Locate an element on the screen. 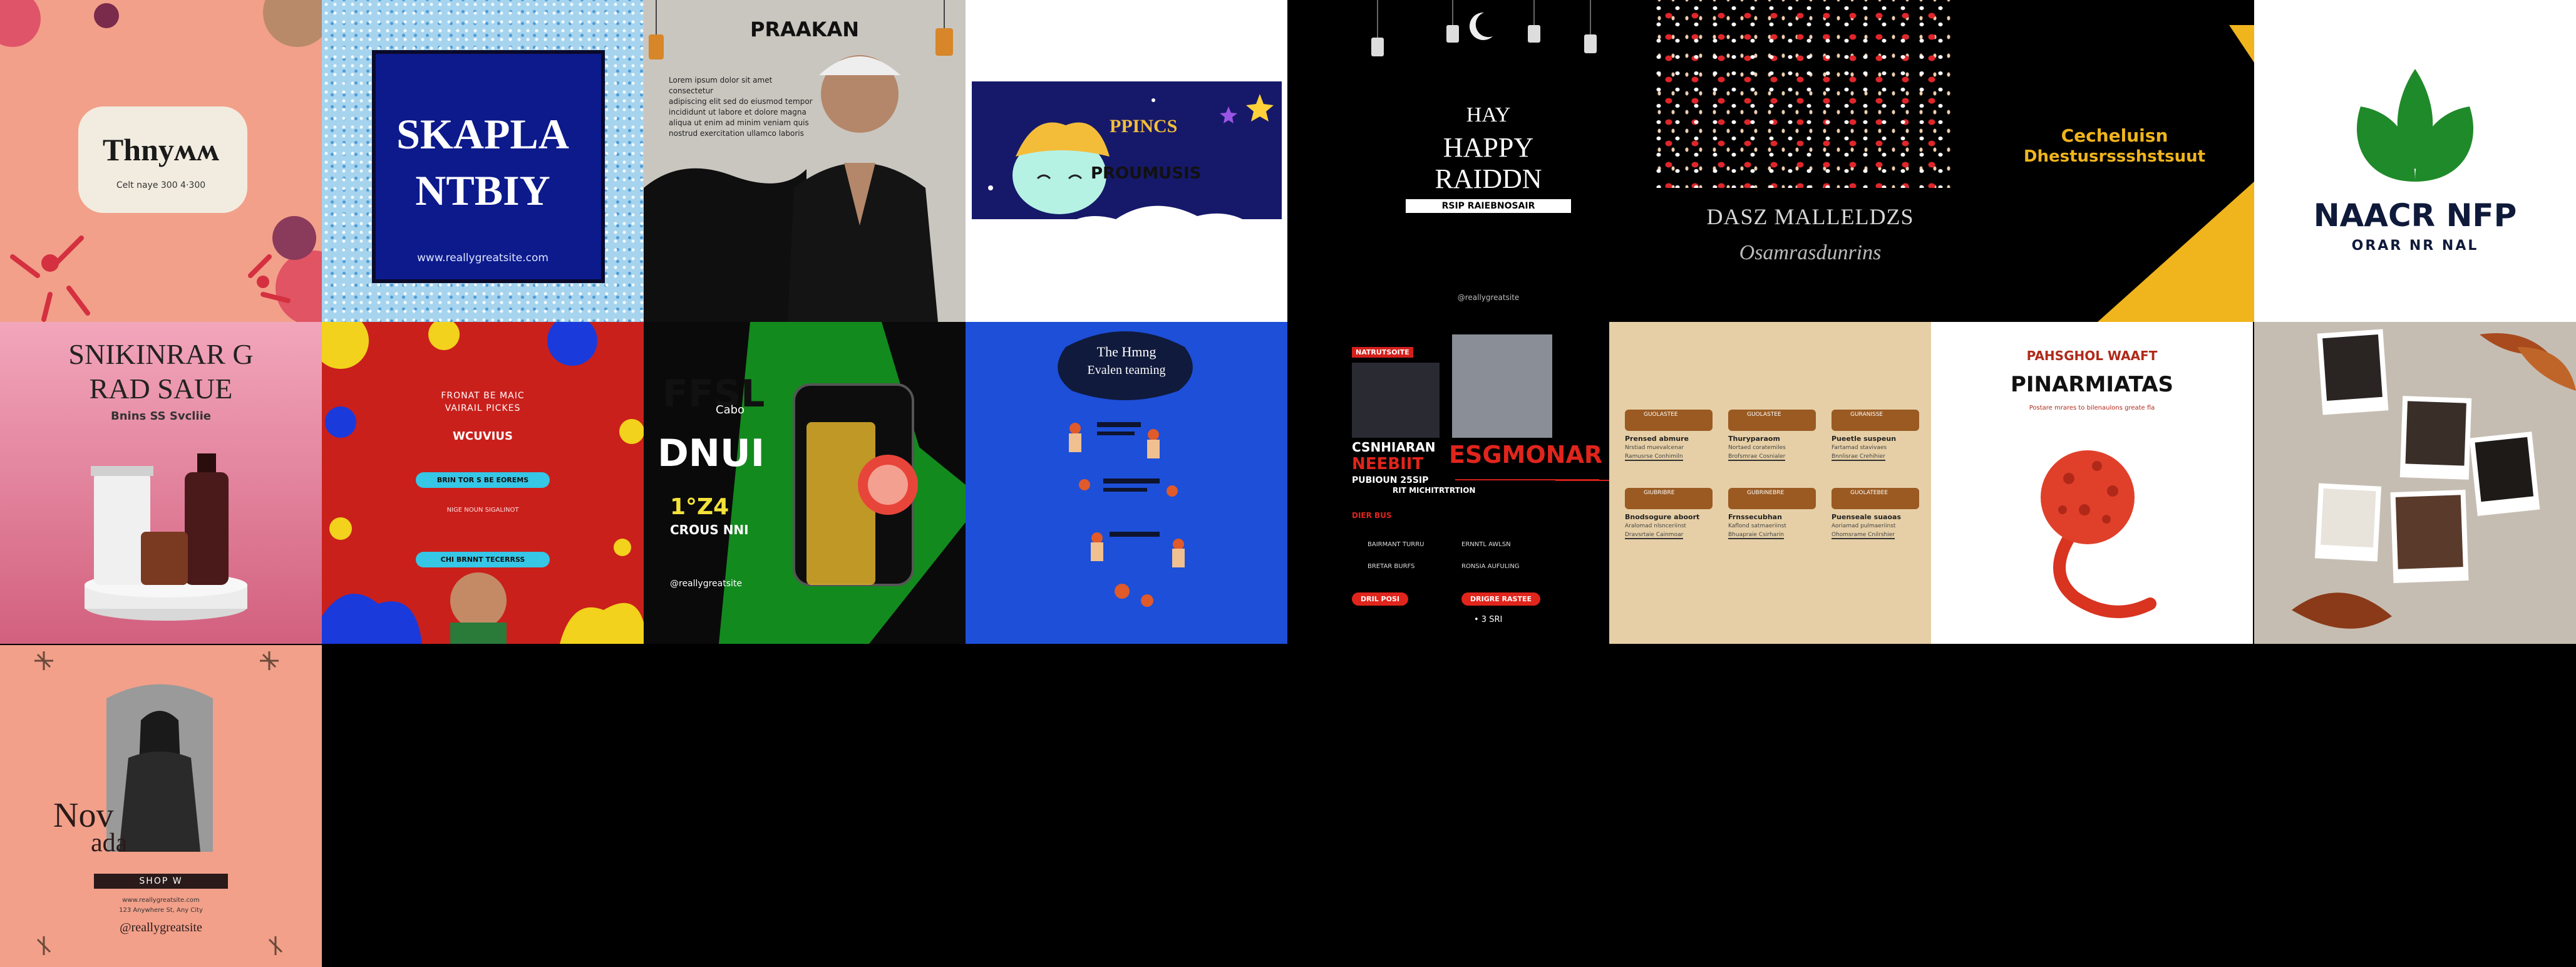 Image resolution: width=2576 pixels, height=967 pixels. tile-11-url: @reallygreatsite is located at coordinates (706, 584).